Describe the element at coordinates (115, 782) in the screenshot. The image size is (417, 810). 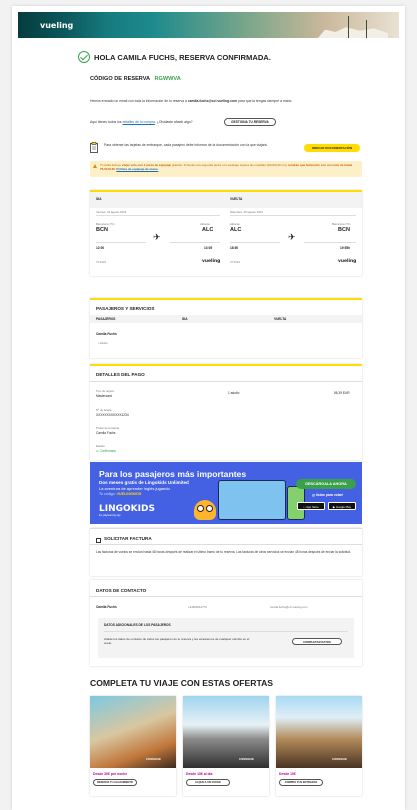
I see `book-accommodation-button: RESERVA TU ALOJAMIENTO` at that location.